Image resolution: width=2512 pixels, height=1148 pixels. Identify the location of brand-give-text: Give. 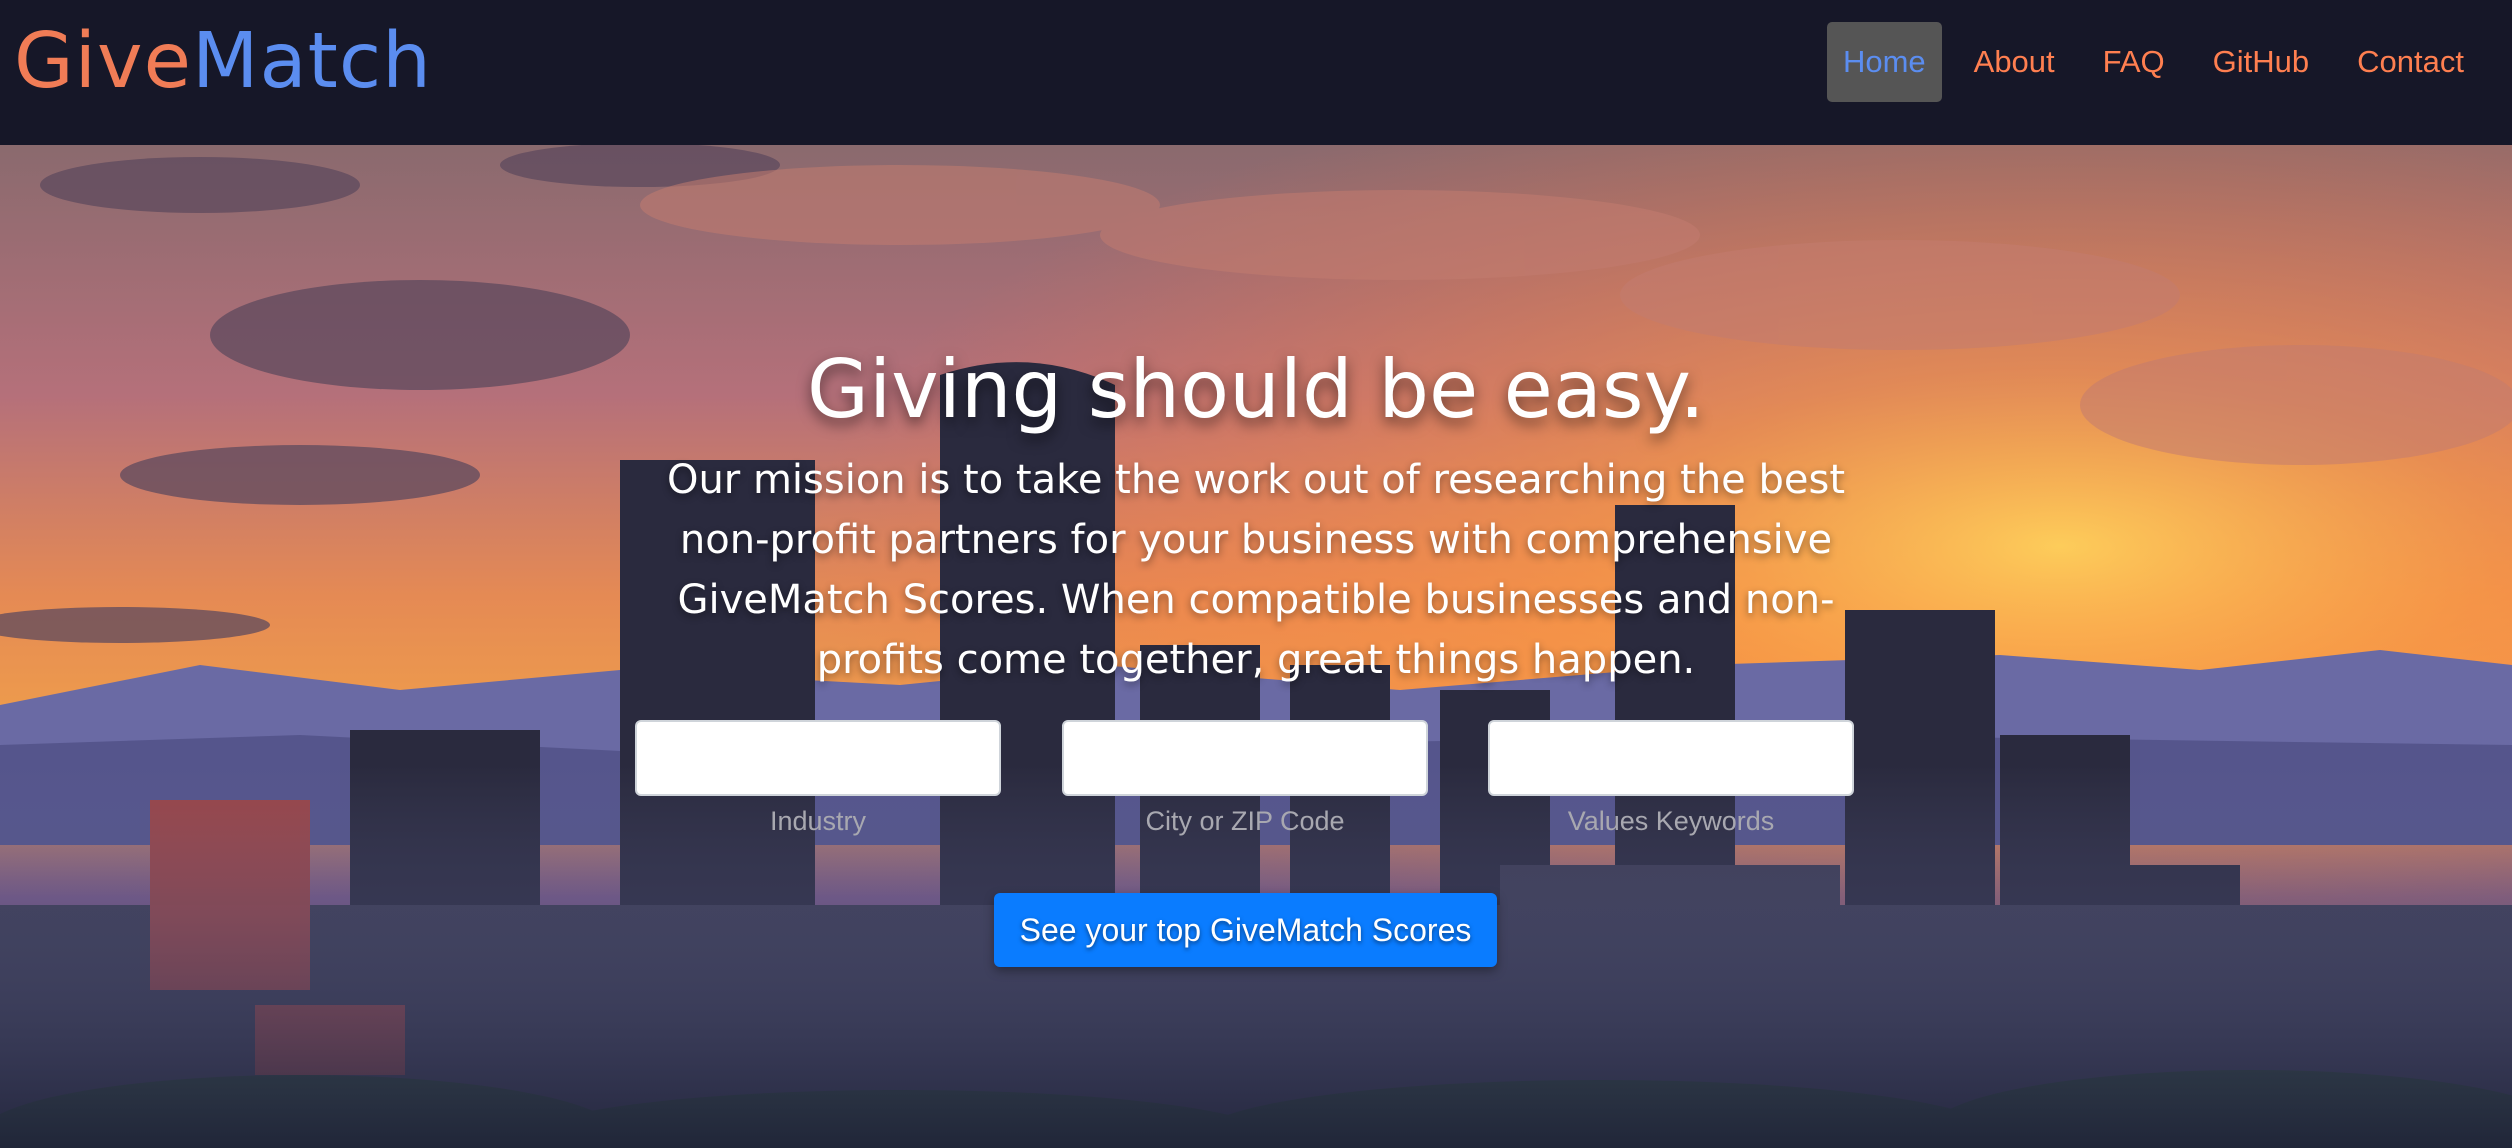
(103, 61).